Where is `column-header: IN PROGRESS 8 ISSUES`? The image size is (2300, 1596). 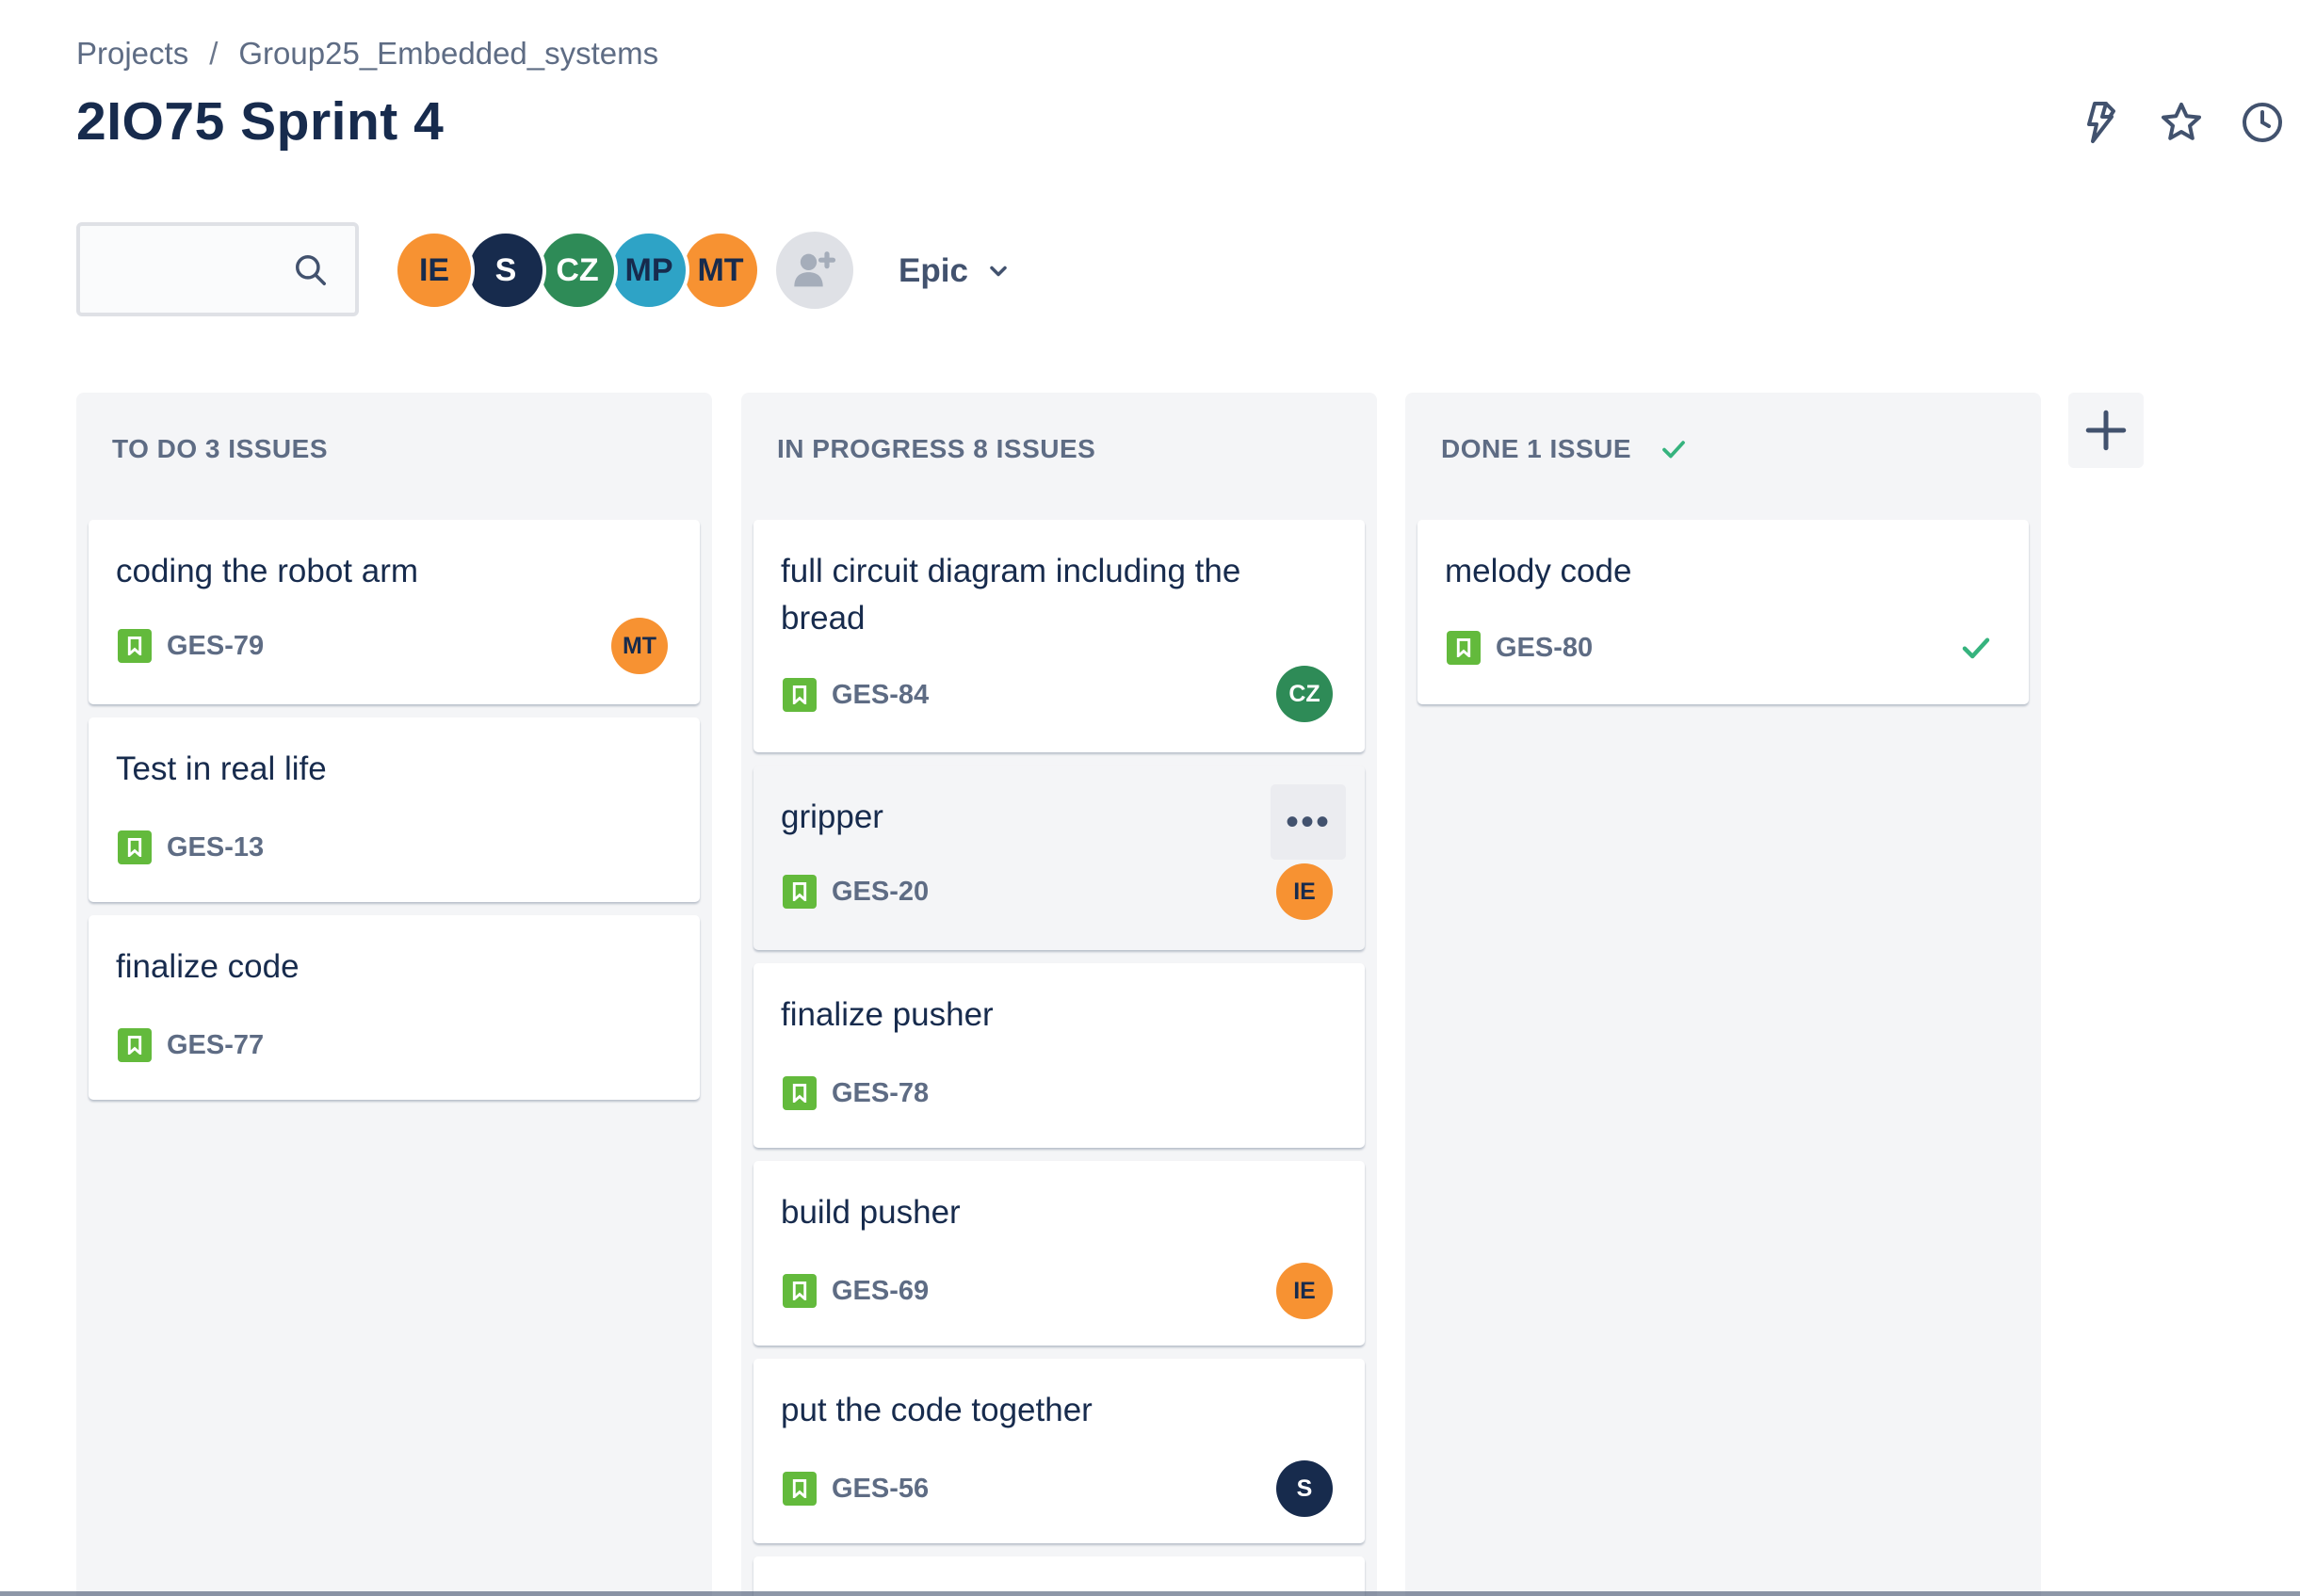
column-header: IN PROGRESS 8 ISSUES is located at coordinates (936, 449).